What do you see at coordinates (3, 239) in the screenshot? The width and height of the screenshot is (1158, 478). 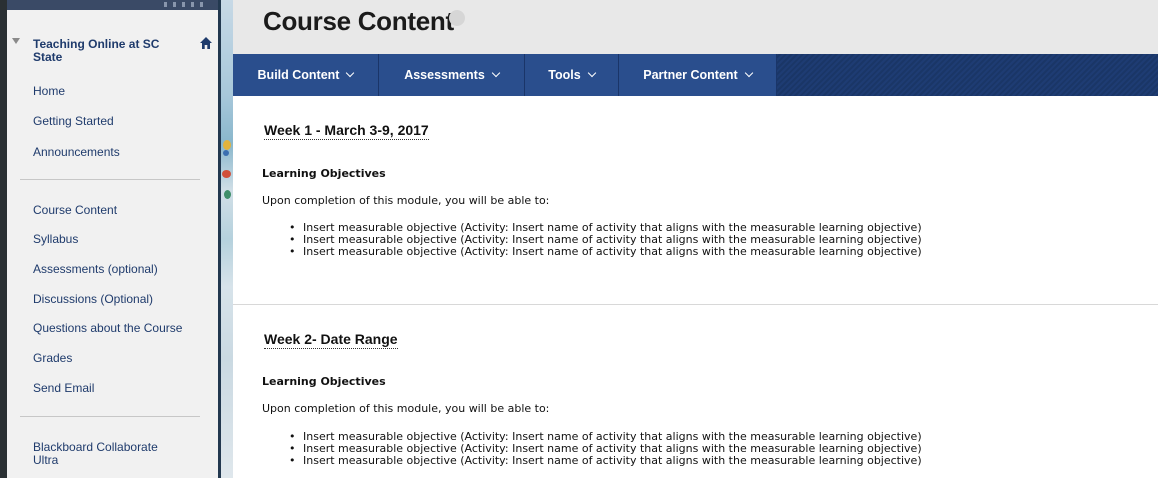 I see `left-edge-strip` at bounding box center [3, 239].